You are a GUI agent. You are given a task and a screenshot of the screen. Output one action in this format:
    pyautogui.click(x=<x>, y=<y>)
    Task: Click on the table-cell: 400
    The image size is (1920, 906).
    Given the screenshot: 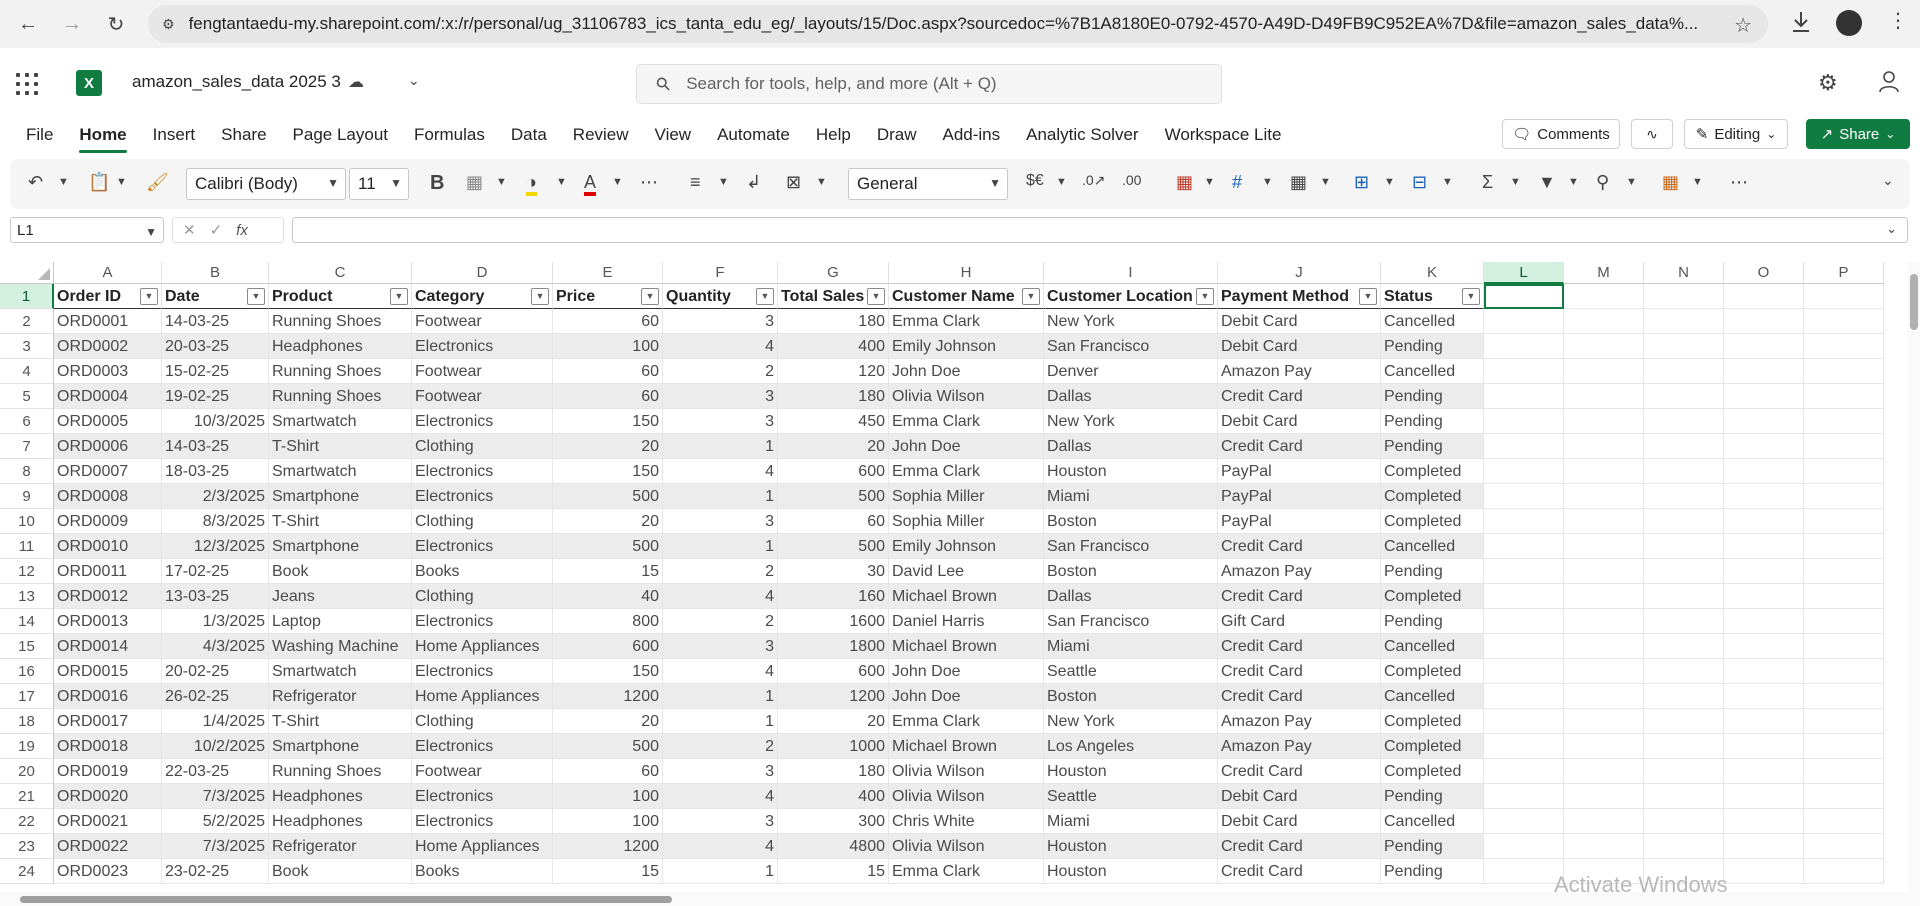 What is the action you would take?
    pyautogui.click(x=833, y=346)
    